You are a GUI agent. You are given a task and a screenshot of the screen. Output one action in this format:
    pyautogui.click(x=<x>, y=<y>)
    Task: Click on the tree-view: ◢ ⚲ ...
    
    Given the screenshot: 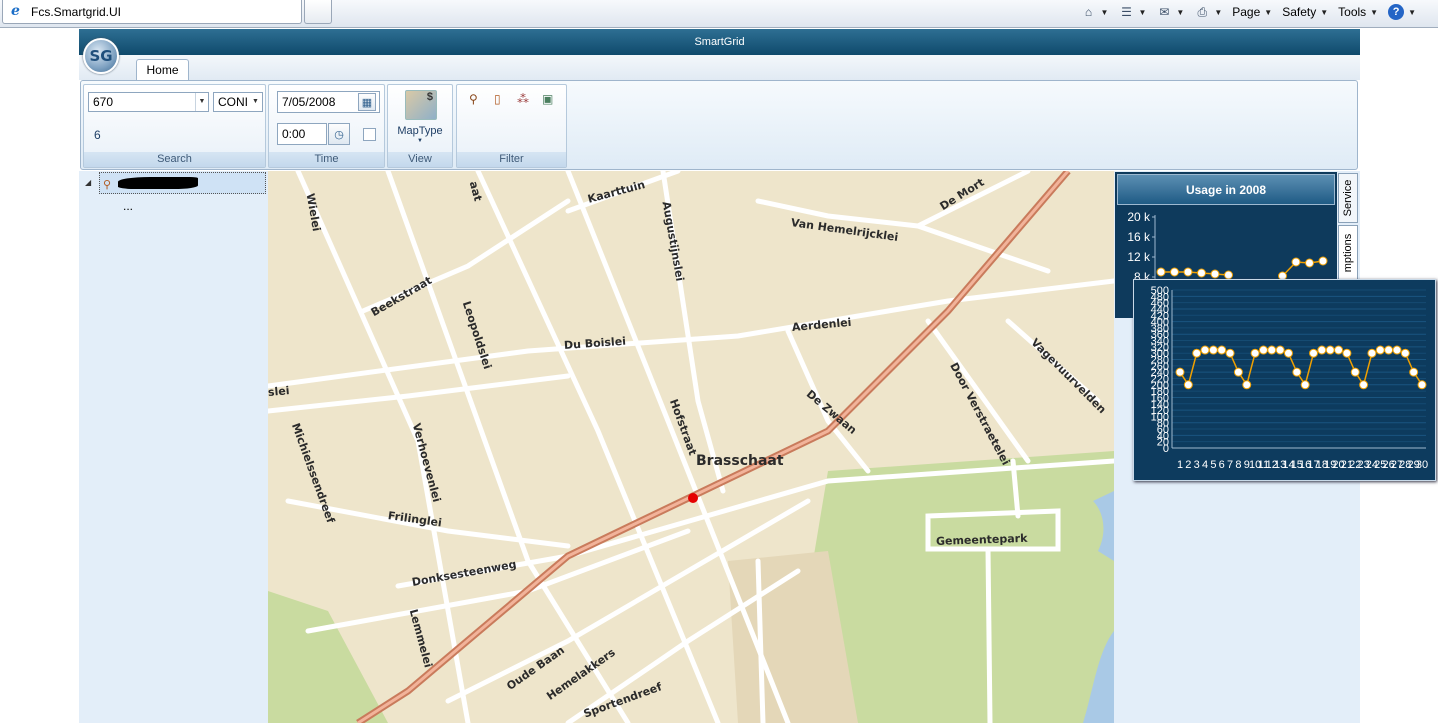 What is the action you would take?
    pyautogui.click(x=173, y=447)
    